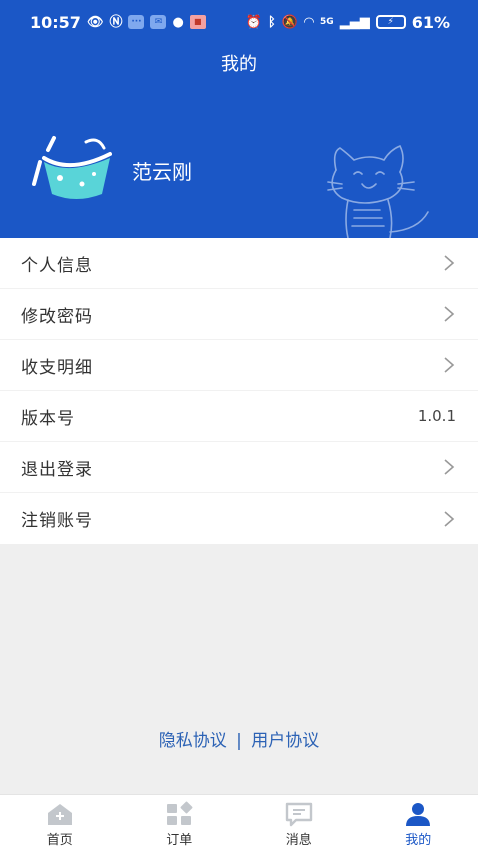 The width and height of the screenshot is (478, 850). Describe the element at coordinates (290, 22) in the screenshot. I see `mute-icon: 🔕` at that location.